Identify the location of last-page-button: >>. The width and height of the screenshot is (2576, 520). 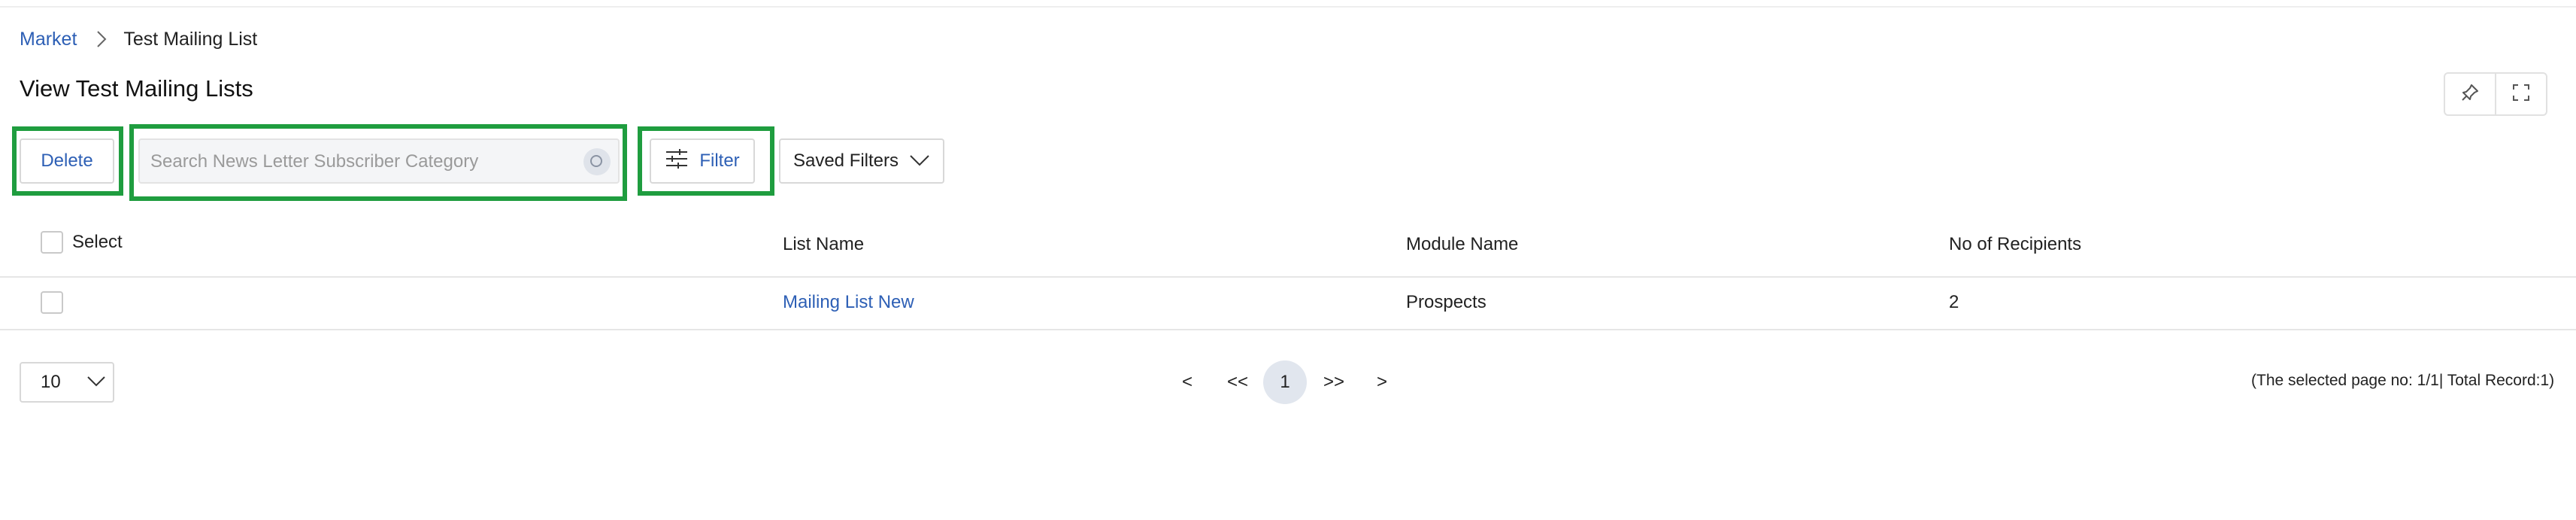
(1334, 382).